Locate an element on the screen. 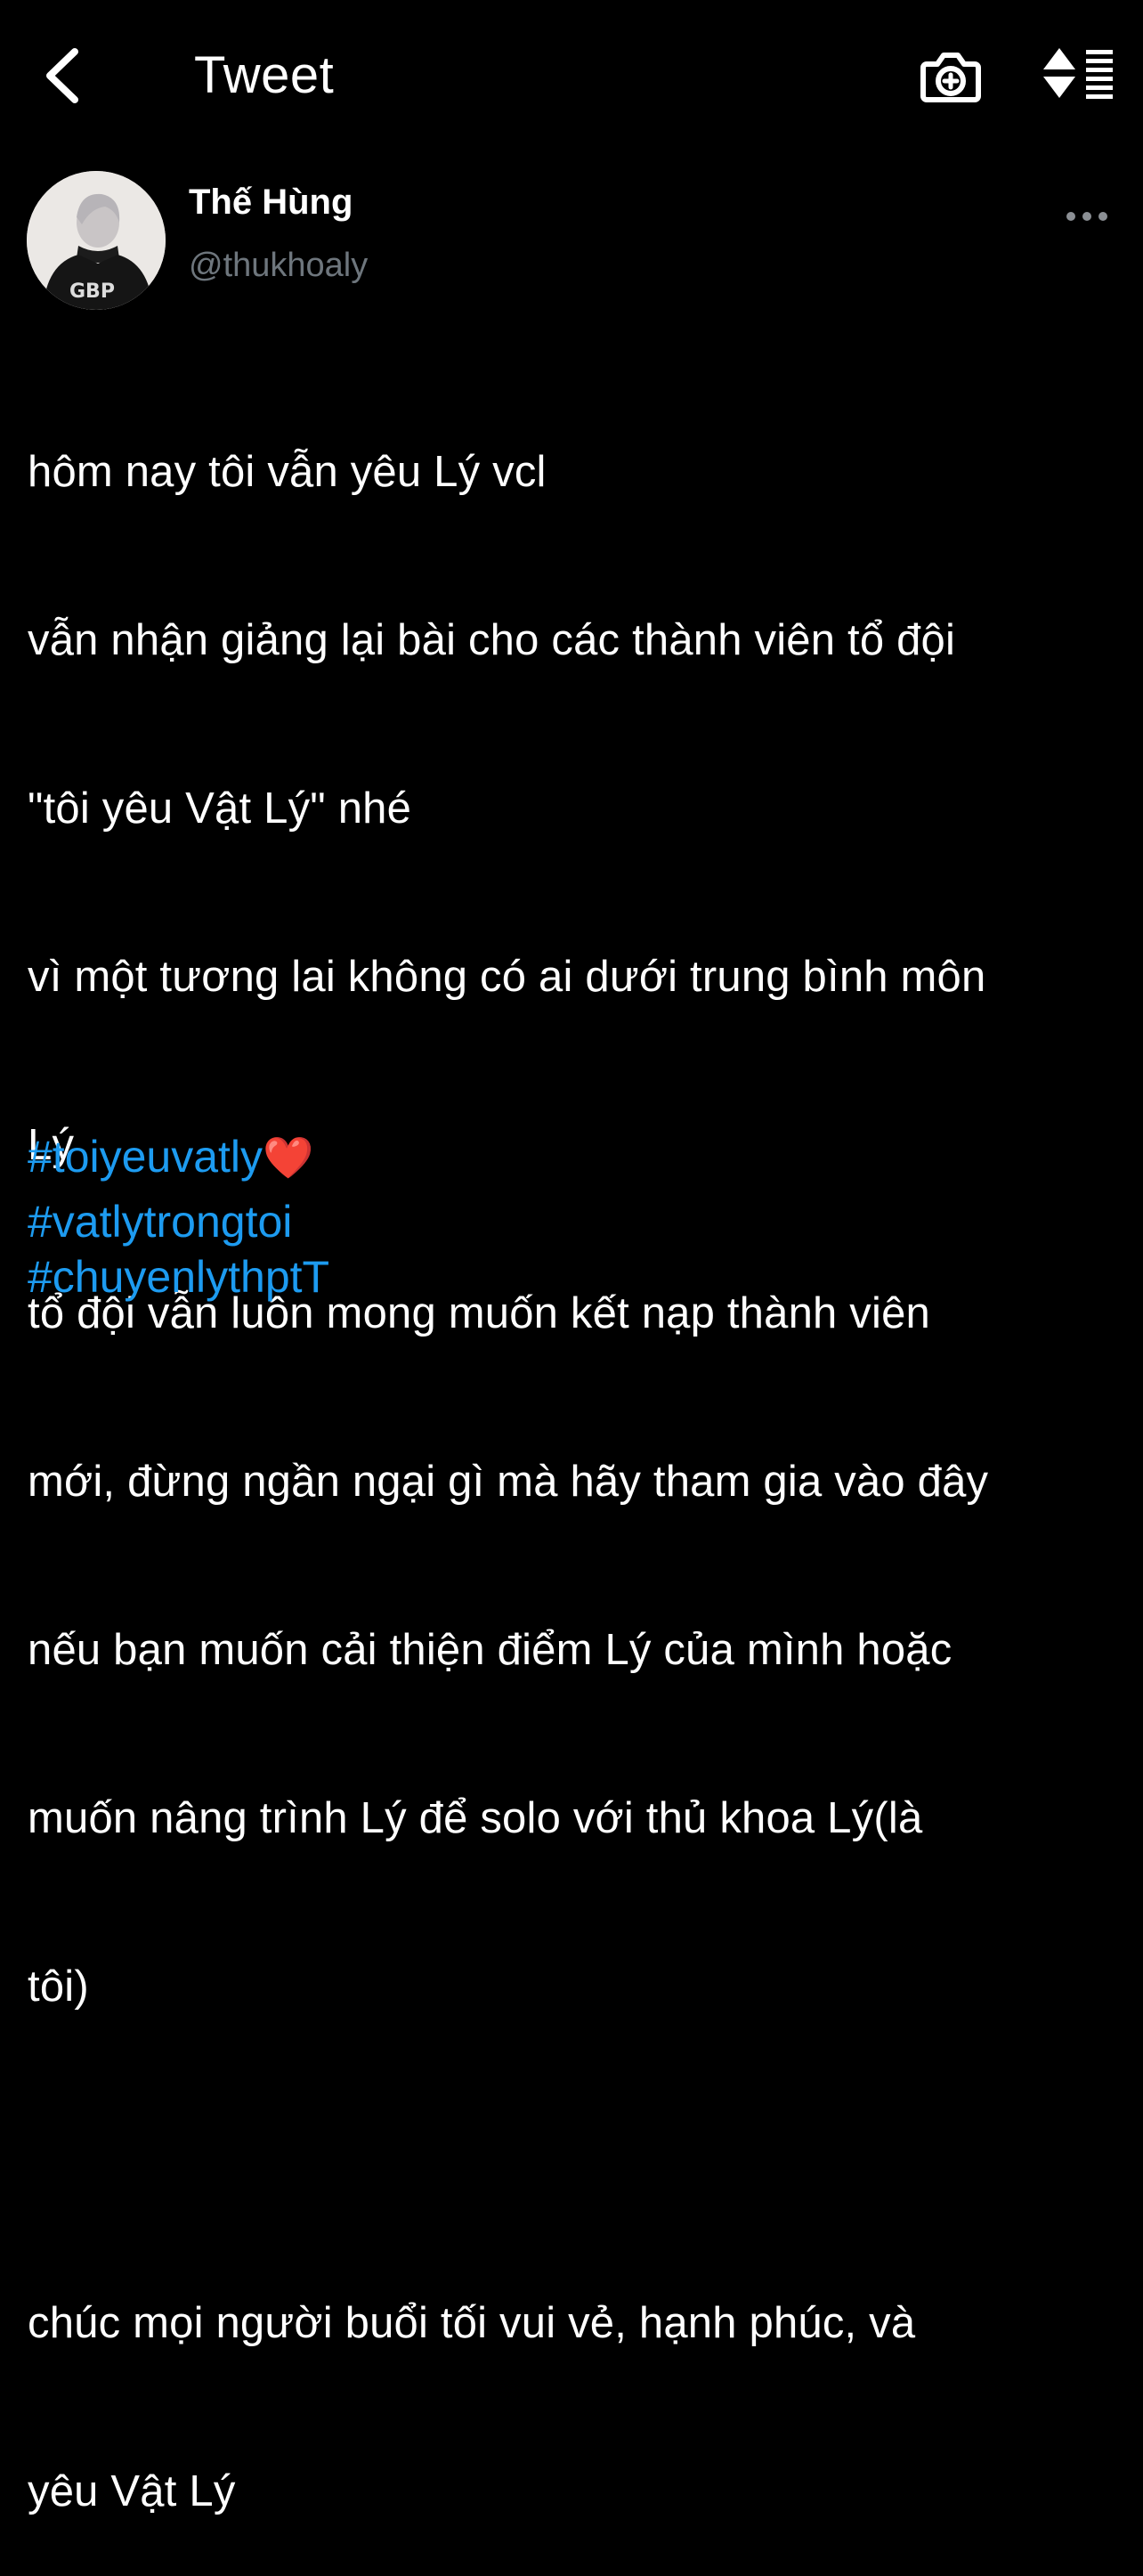 Image resolution: width=1143 pixels, height=2576 pixels. more-options-button is located at coordinates (1087, 216).